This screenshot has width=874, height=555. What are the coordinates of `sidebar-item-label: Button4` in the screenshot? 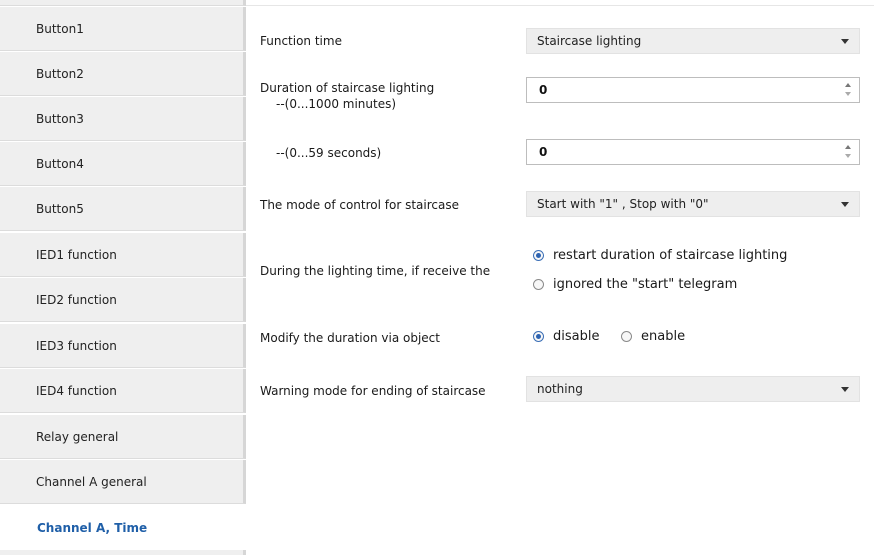 It's located at (60, 163).